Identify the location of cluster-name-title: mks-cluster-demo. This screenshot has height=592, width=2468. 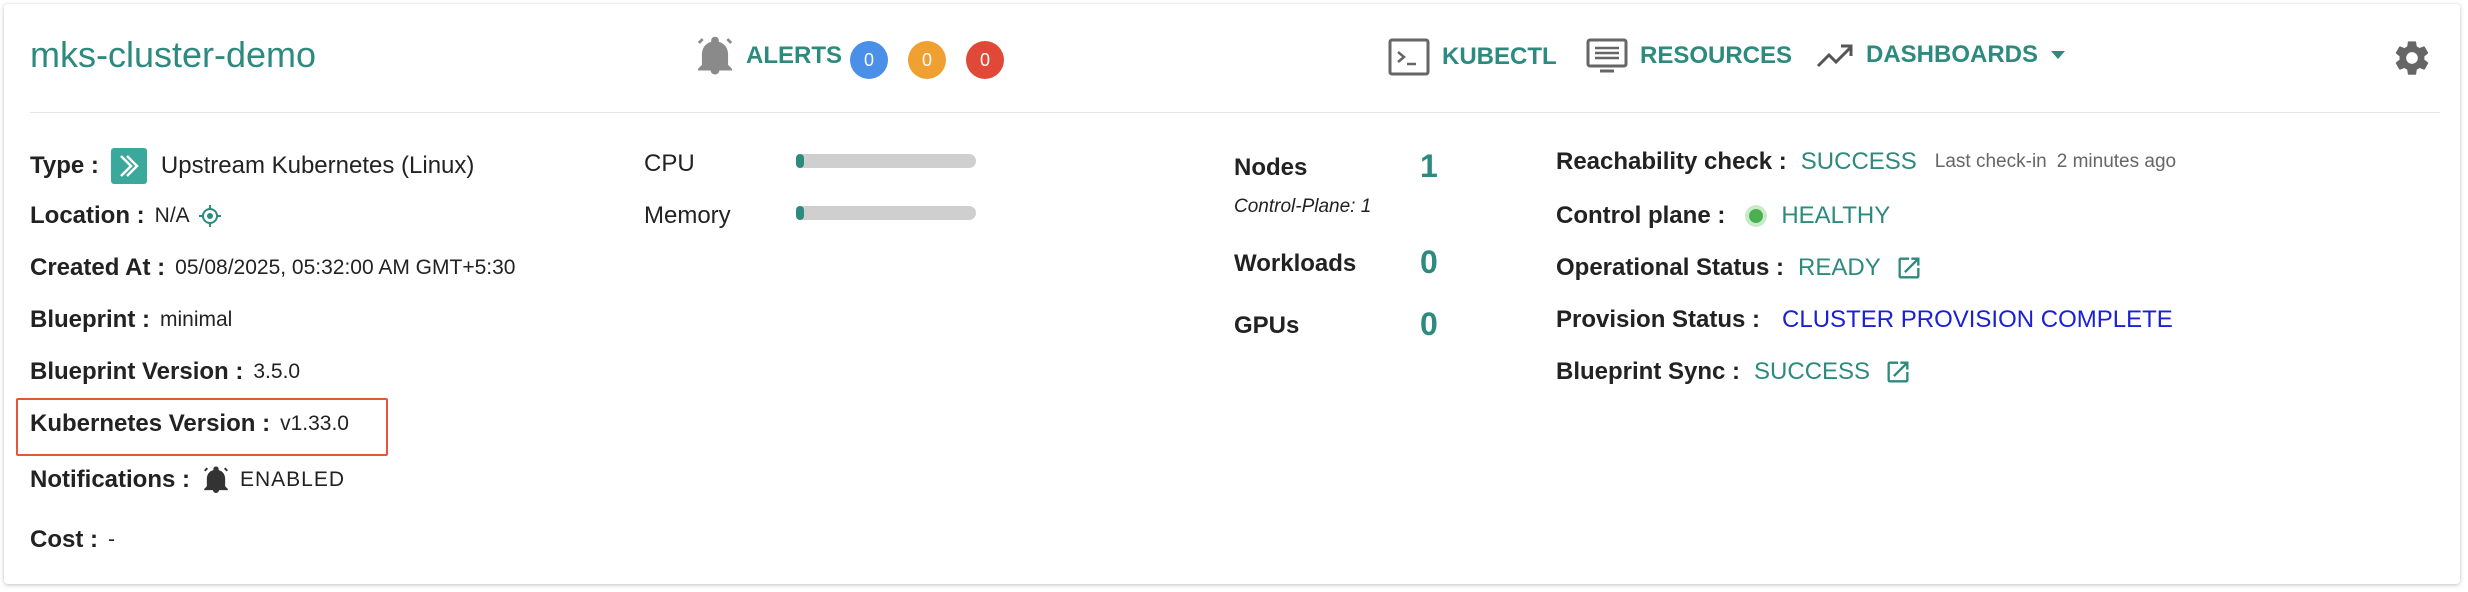
(173, 55).